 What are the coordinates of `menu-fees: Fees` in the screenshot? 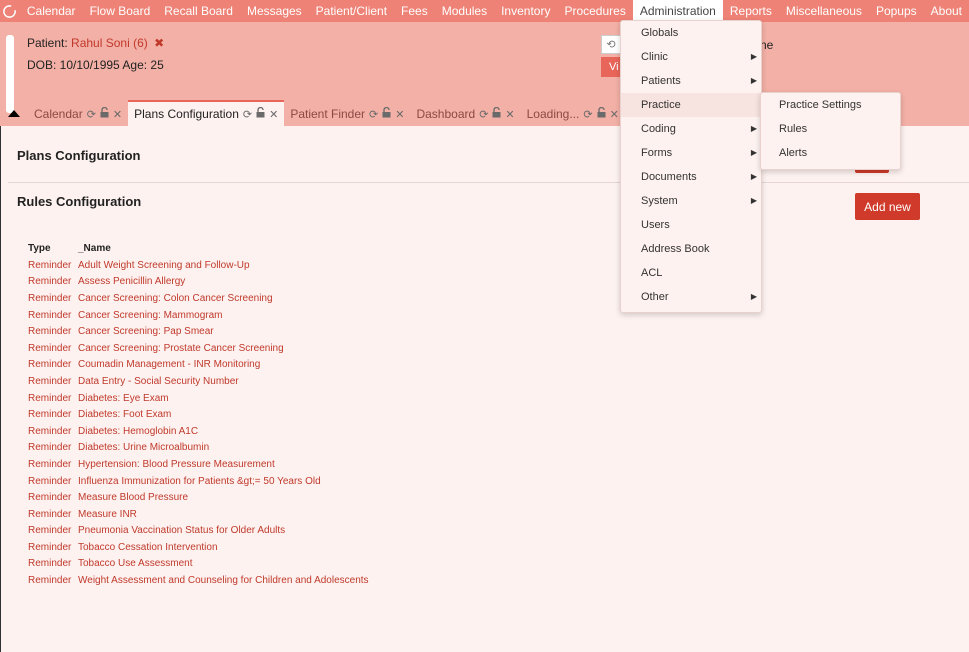 It's located at (414, 11).